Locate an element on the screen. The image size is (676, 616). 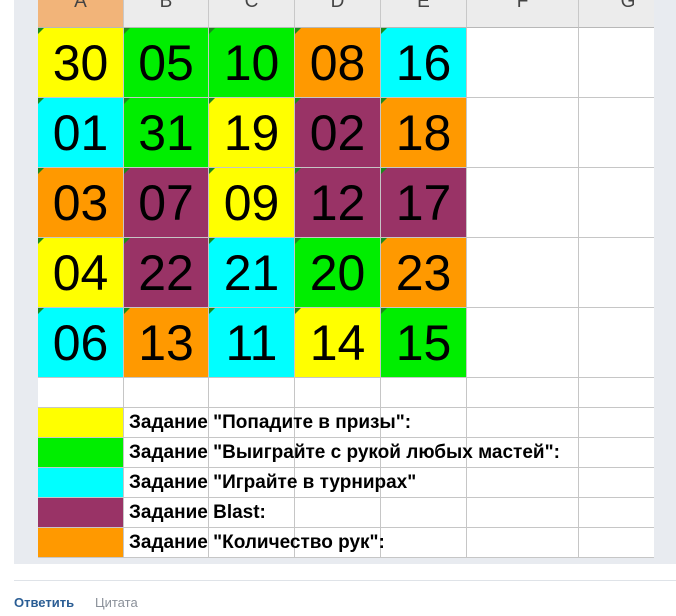
day-number: 07 is located at coordinates (166, 203).